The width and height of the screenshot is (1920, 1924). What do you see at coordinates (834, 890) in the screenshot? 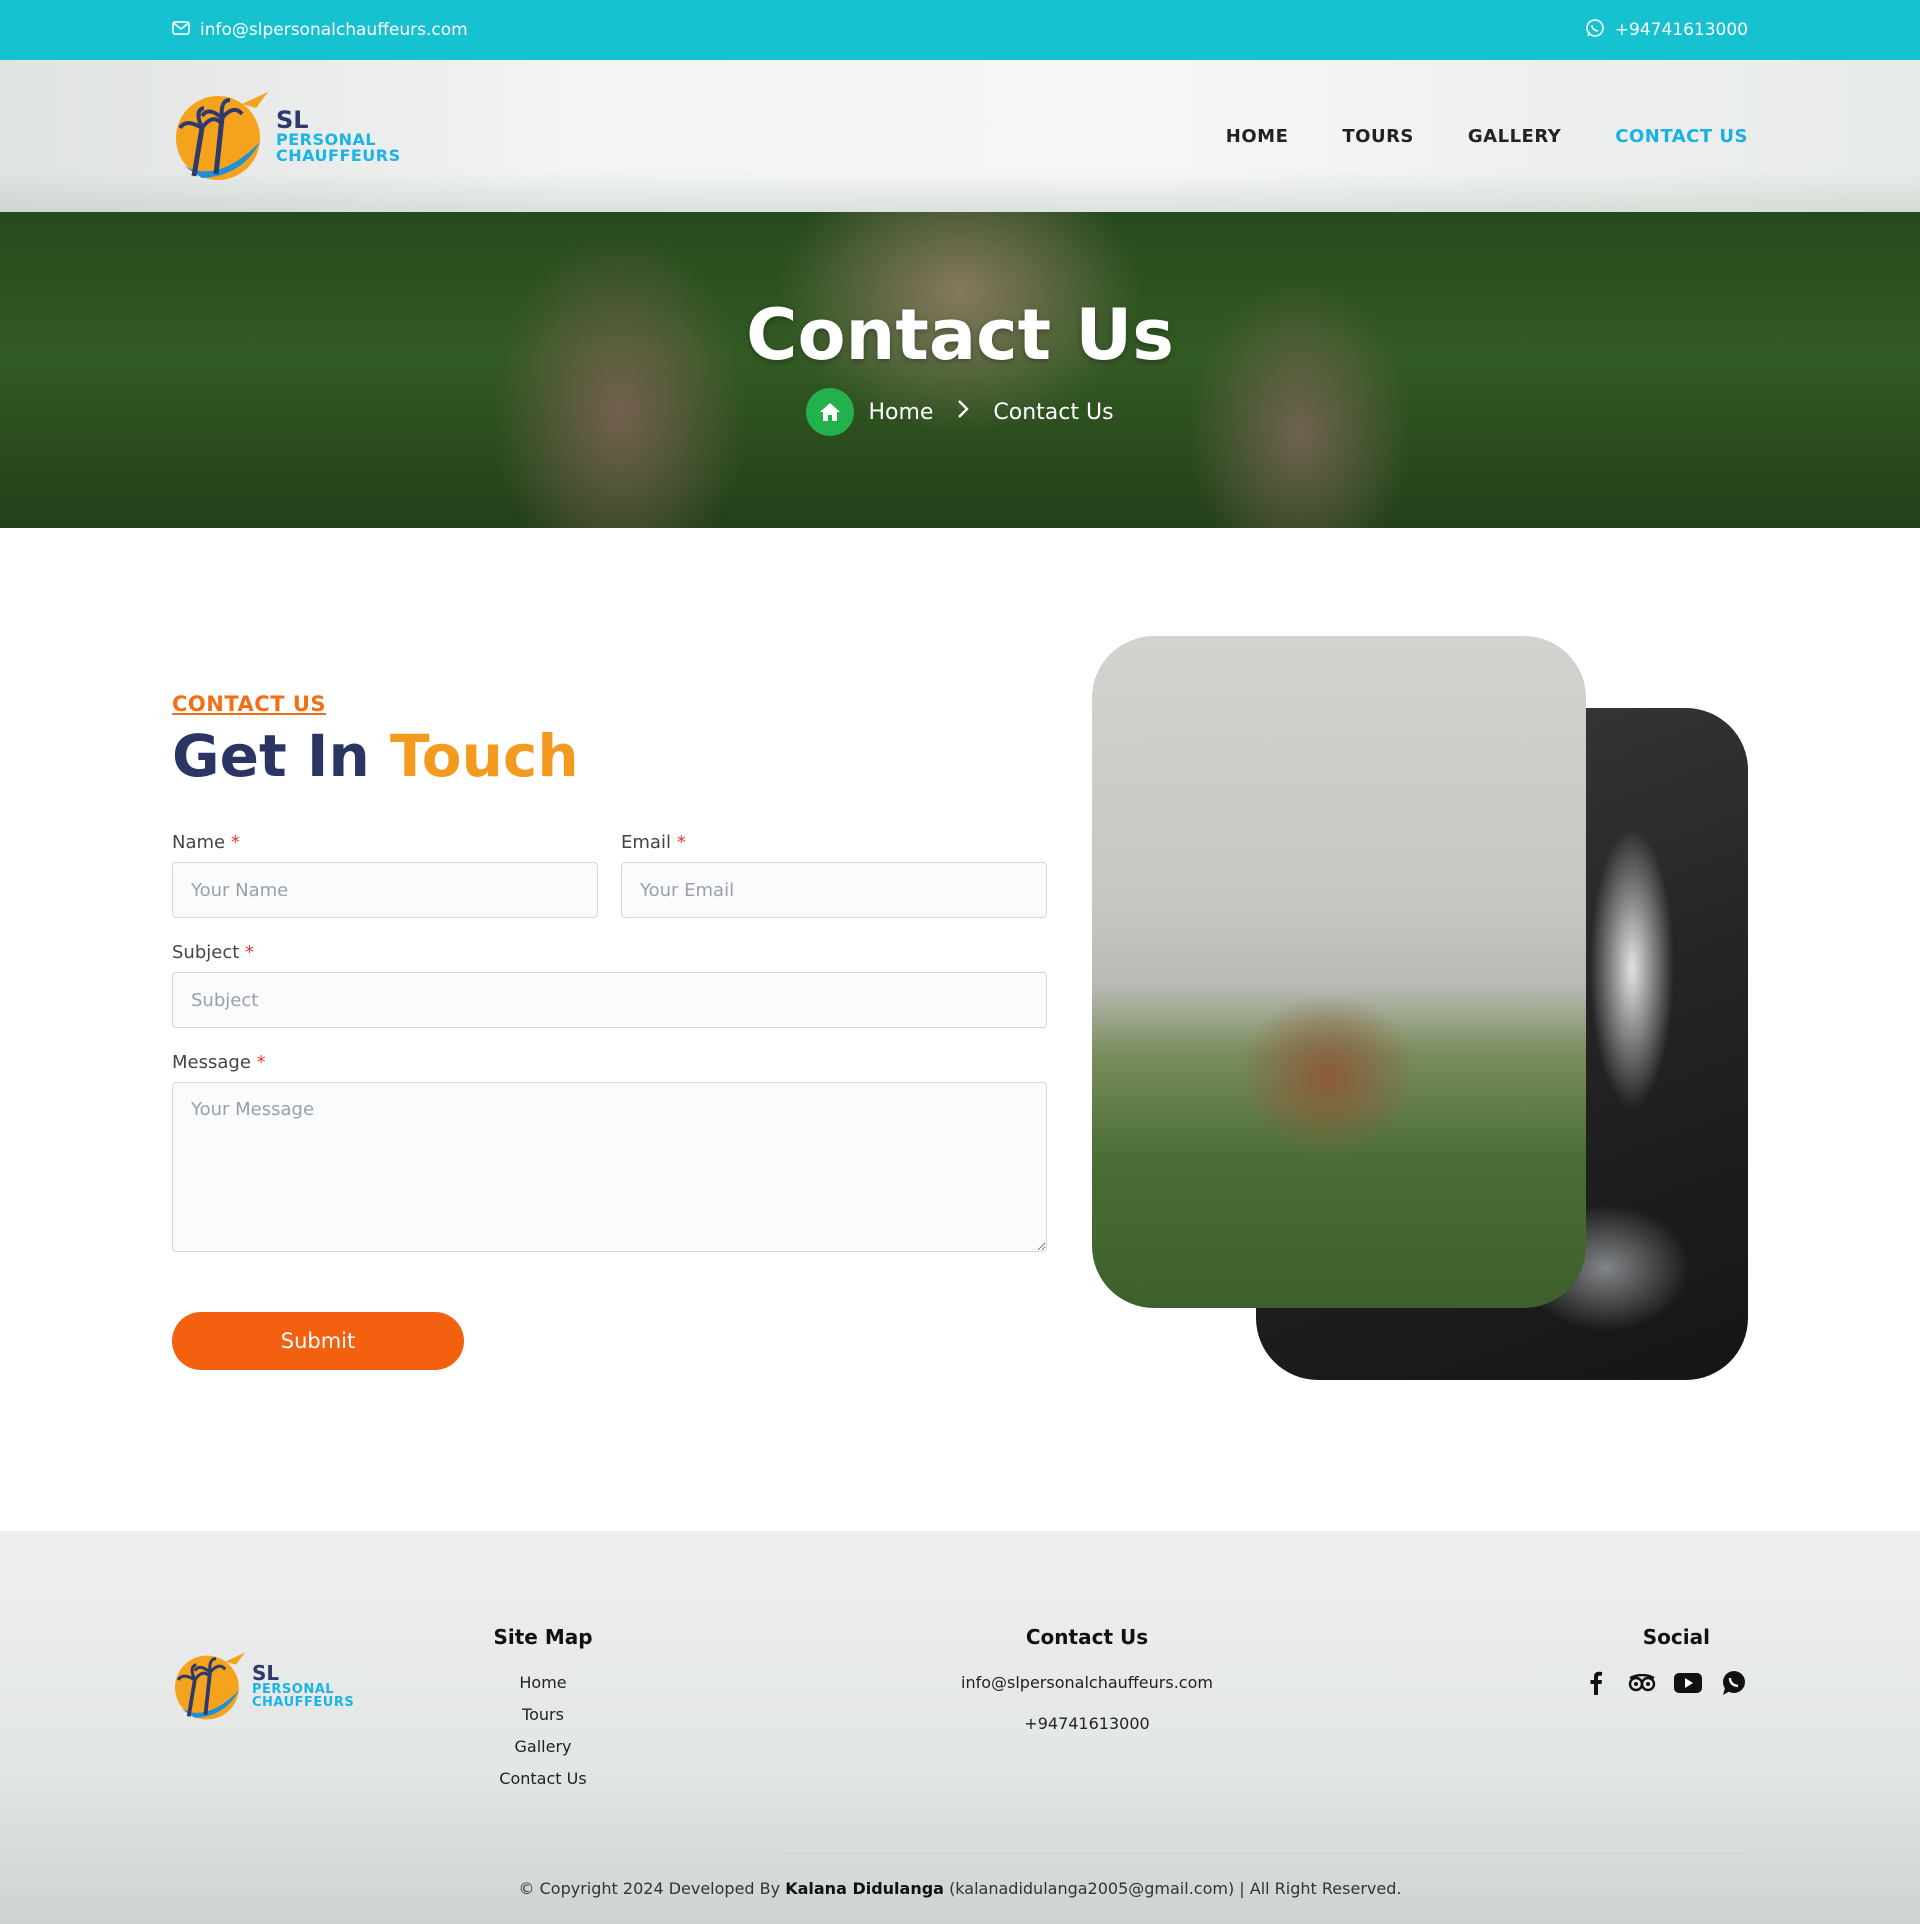
I see `email-input` at bounding box center [834, 890].